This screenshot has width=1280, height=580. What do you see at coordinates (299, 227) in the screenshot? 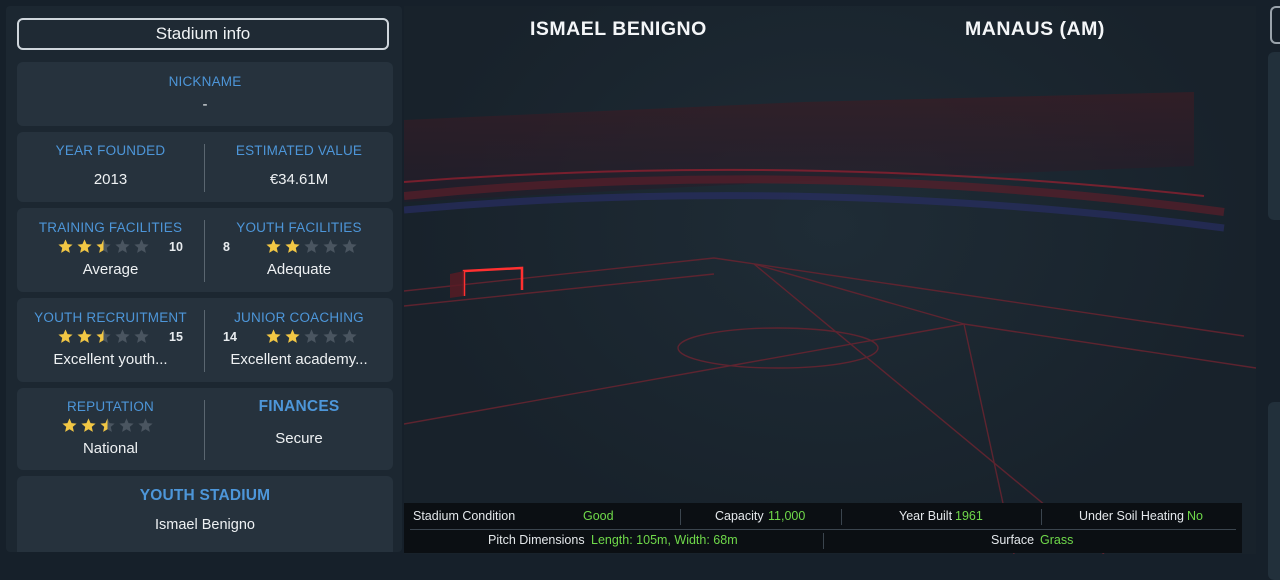
I see `youth-facilities-label: YOUTH FACILITIES` at bounding box center [299, 227].